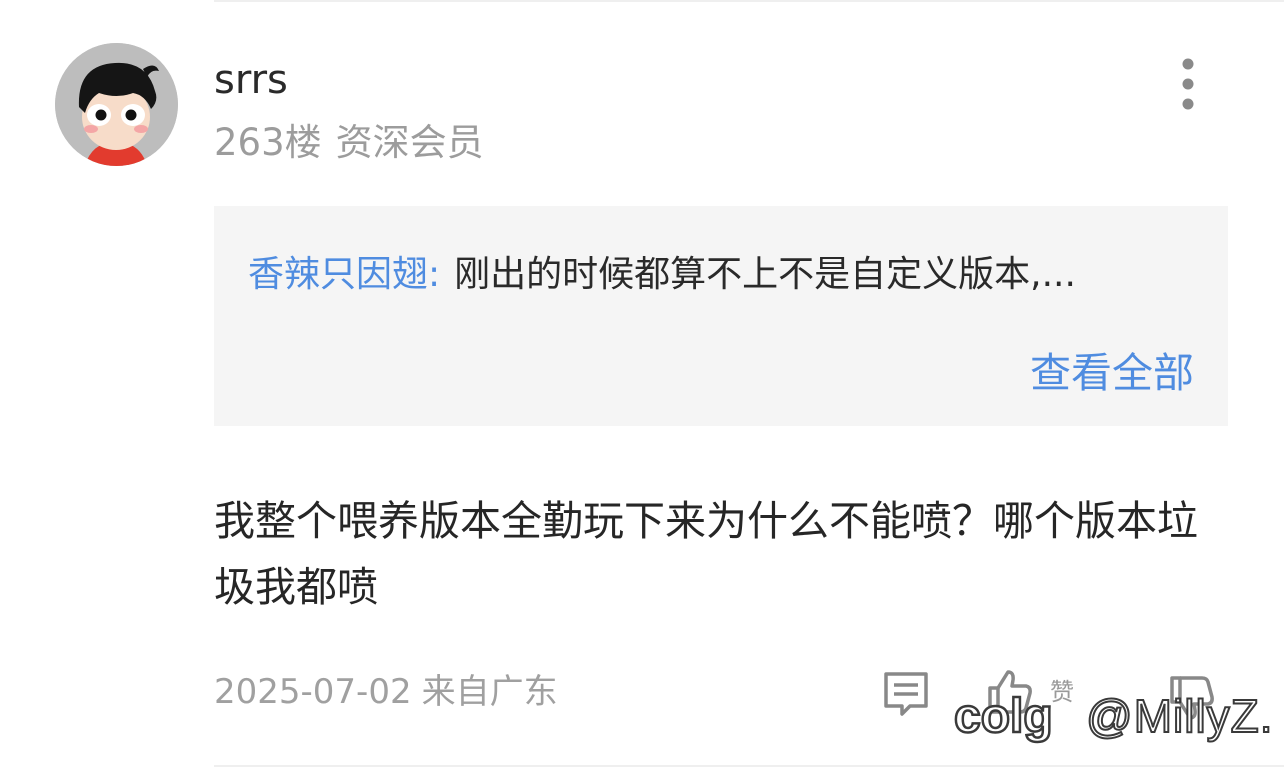  I want to click on reply-button, so click(906, 694).